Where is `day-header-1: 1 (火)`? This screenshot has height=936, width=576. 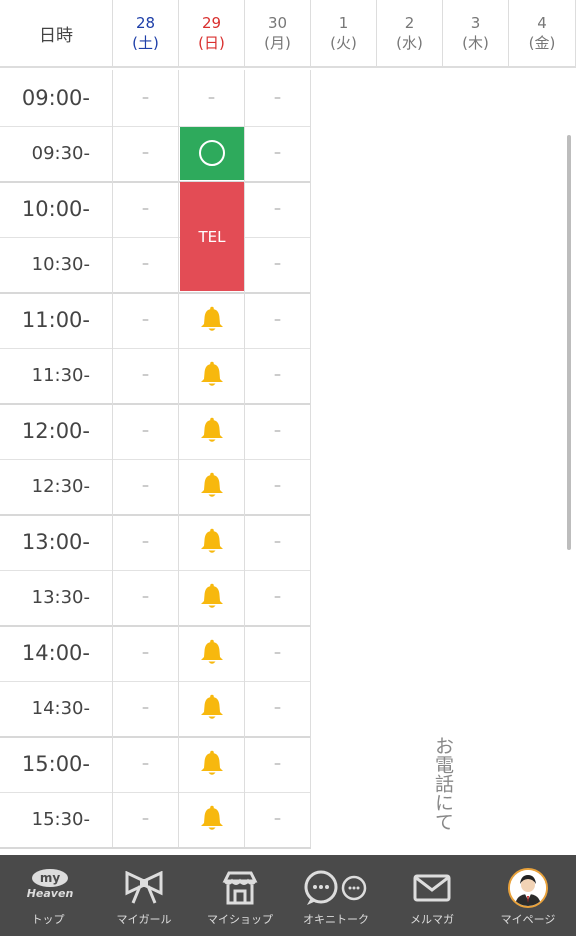 day-header-1: 1 (火) is located at coordinates (344, 34).